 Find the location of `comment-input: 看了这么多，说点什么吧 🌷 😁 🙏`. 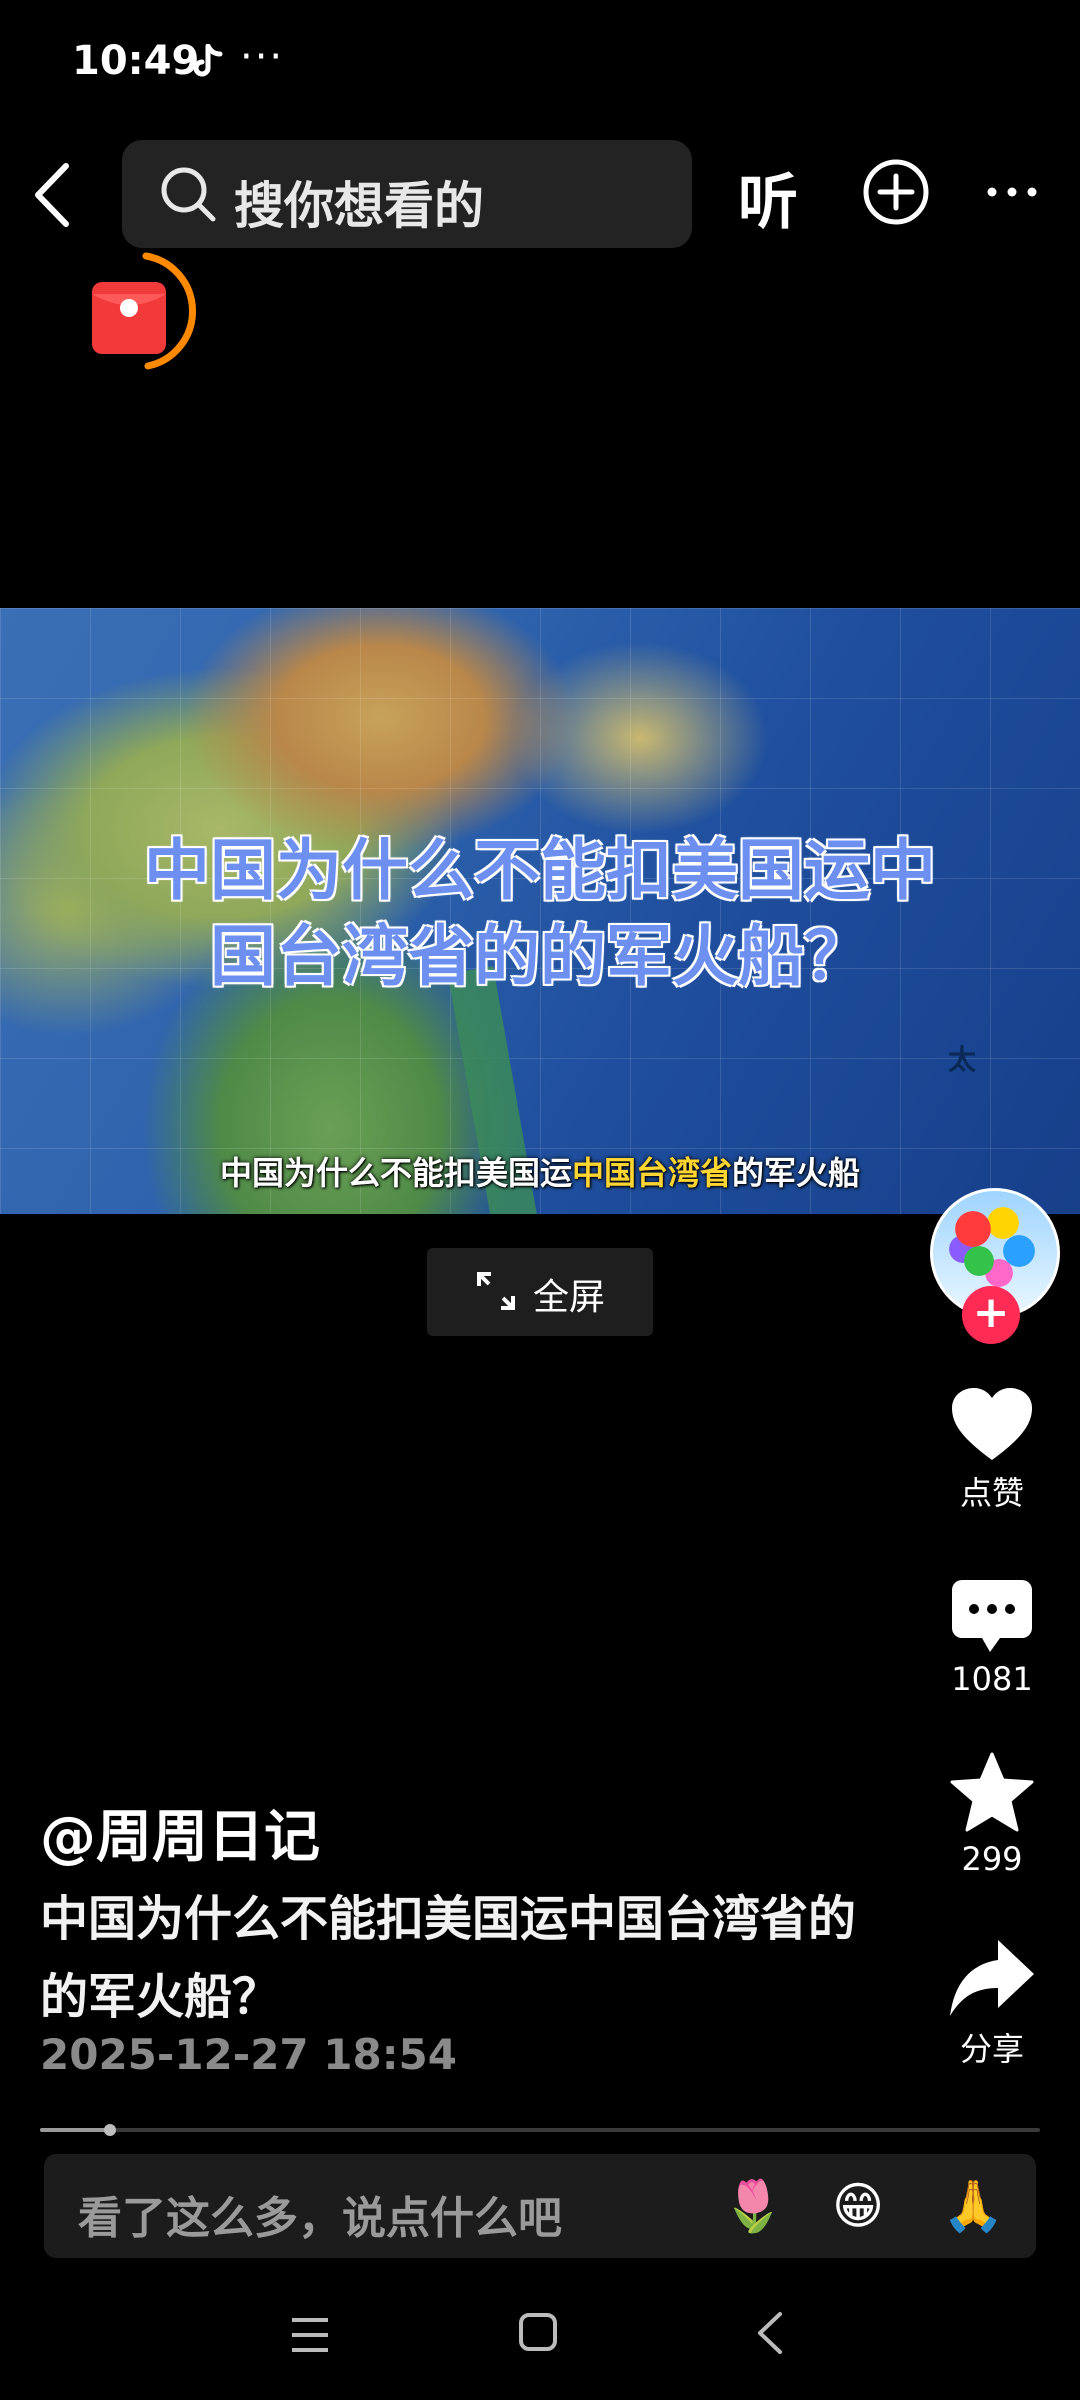

comment-input: 看了这么多，说点什么吧 🌷 😁 🙏 is located at coordinates (540, 2206).